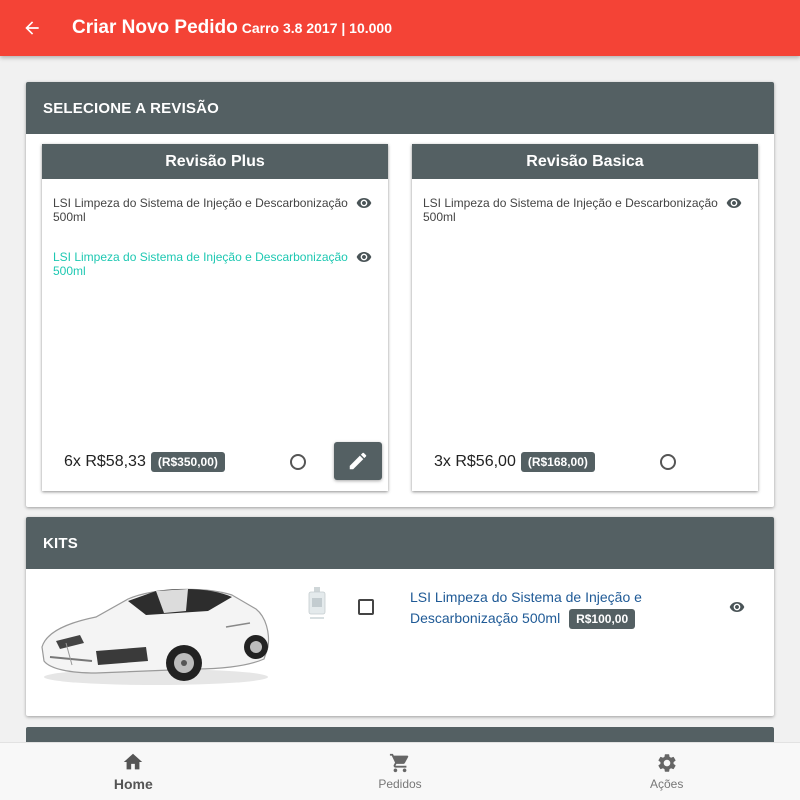  Describe the element at coordinates (215, 161) in the screenshot. I see `revisao-card-title: Revisão Plus` at that location.